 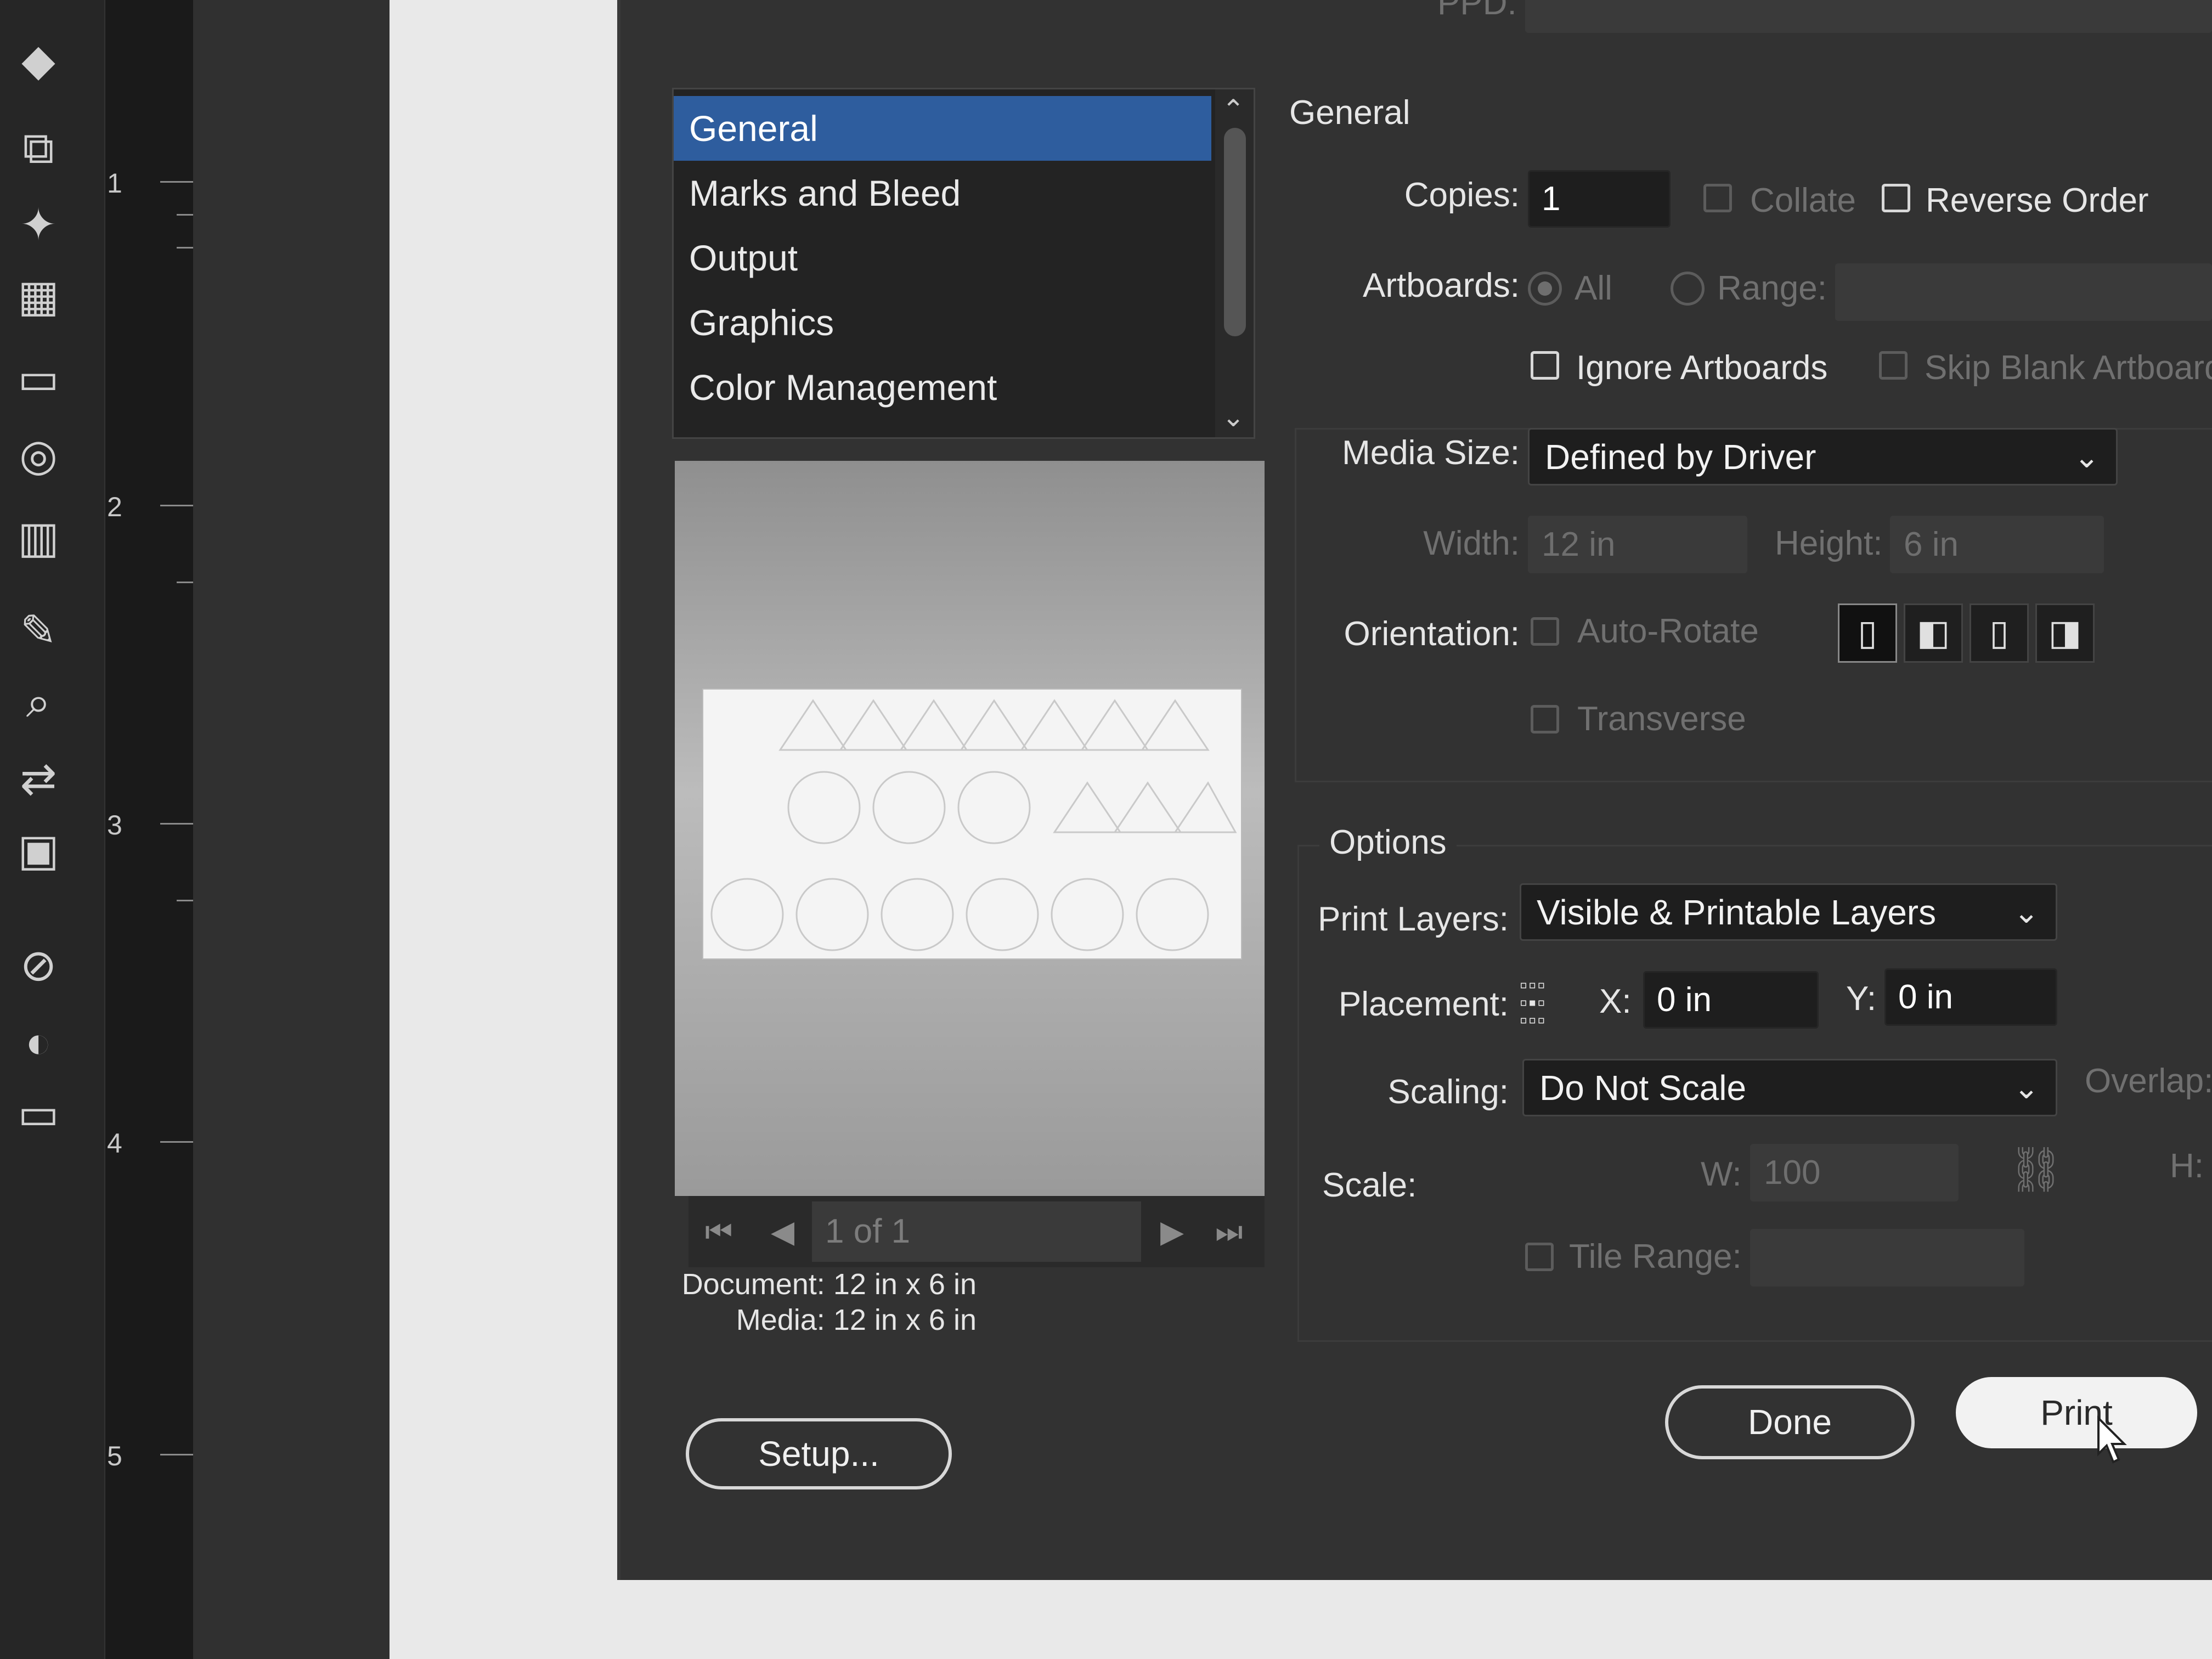 I want to click on link-scale-icon: ⛓, so click(x=2036, y=1169).